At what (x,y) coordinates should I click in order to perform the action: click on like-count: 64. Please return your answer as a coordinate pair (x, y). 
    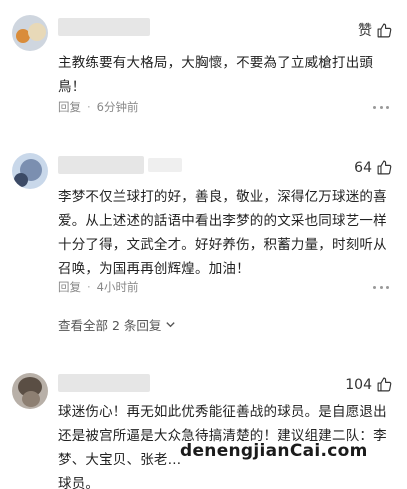
    Looking at the image, I should click on (363, 167).